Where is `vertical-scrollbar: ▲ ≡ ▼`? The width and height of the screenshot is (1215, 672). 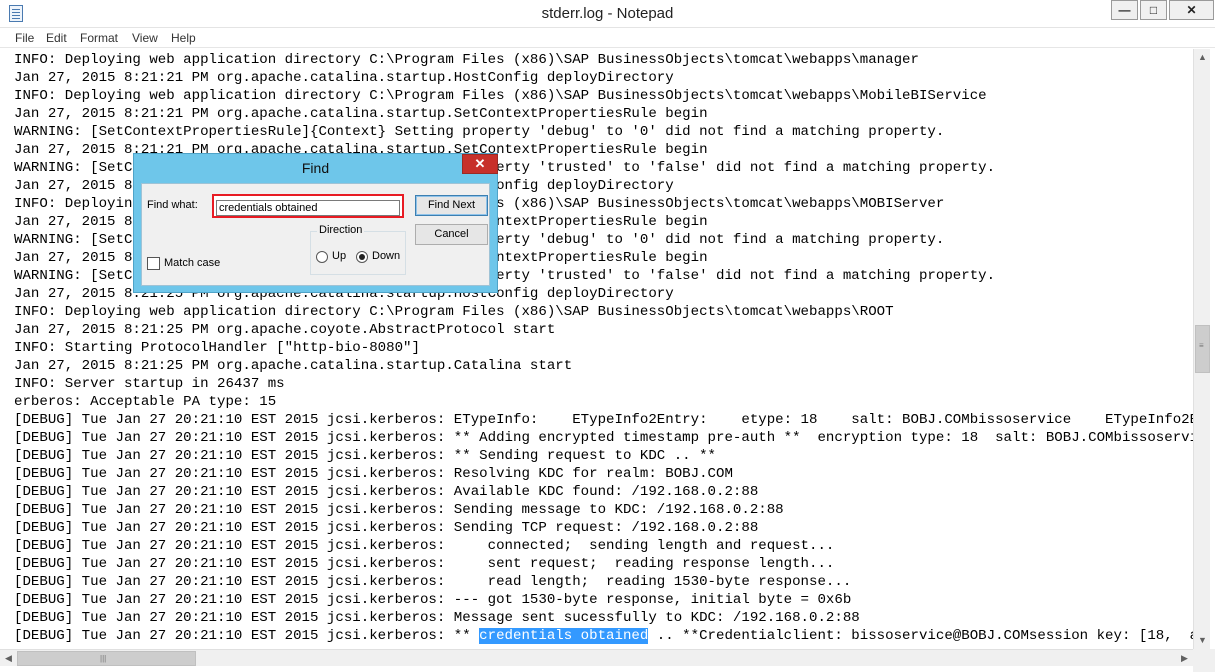 vertical-scrollbar: ▲ ≡ ▼ is located at coordinates (1201, 349).